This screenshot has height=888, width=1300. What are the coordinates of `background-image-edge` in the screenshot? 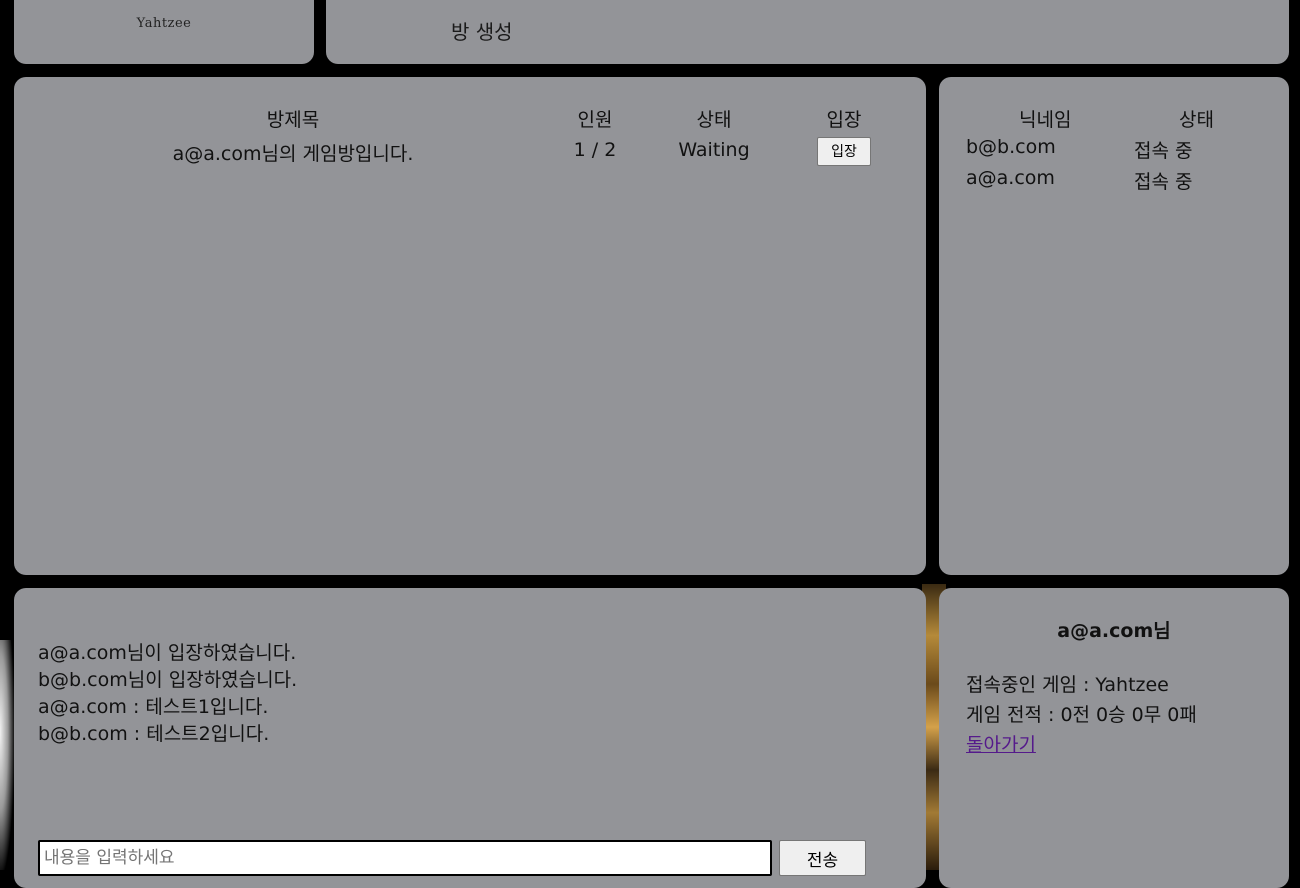 It's located at (7, 755).